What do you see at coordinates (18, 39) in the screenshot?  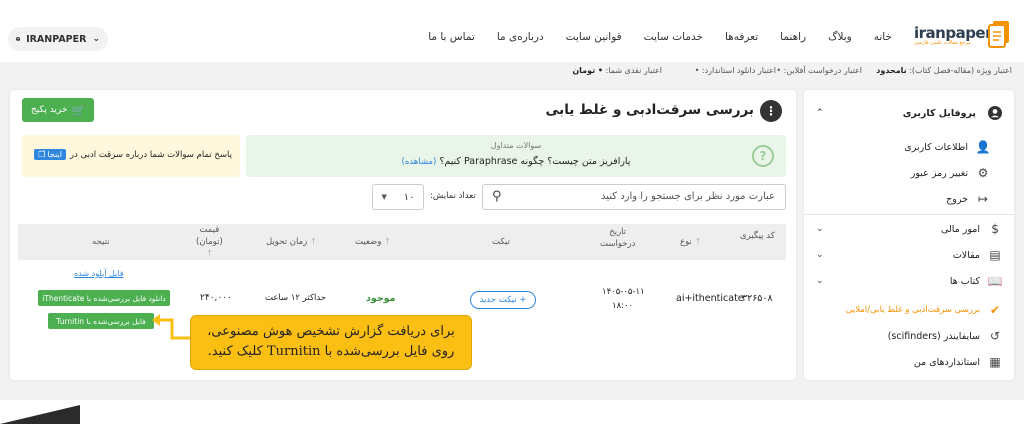 I see `user-avatar-icon` at bounding box center [18, 39].